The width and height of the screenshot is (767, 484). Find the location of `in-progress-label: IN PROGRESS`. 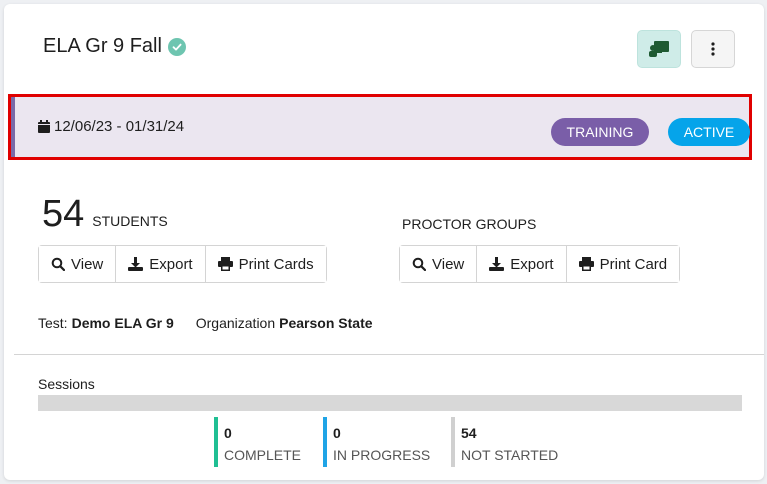

in-progress-label: IN PROGRESS is located at coordinates (382, 455).